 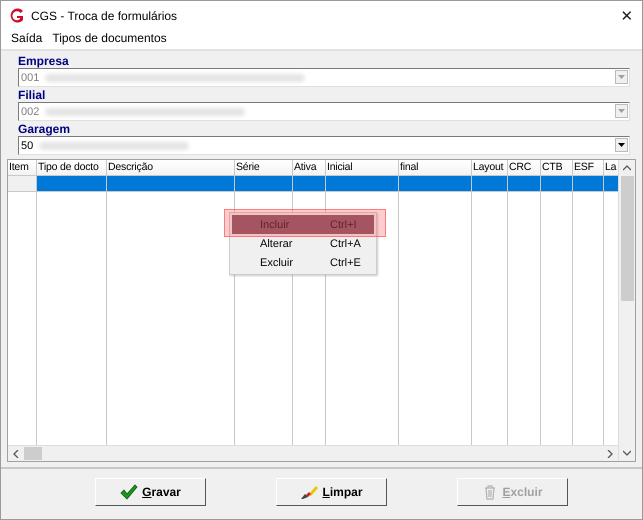 What do you see at coordinates (45, 129) in the screenshot?
I see `field-label: Garagem` at bounding box center [45, 129].